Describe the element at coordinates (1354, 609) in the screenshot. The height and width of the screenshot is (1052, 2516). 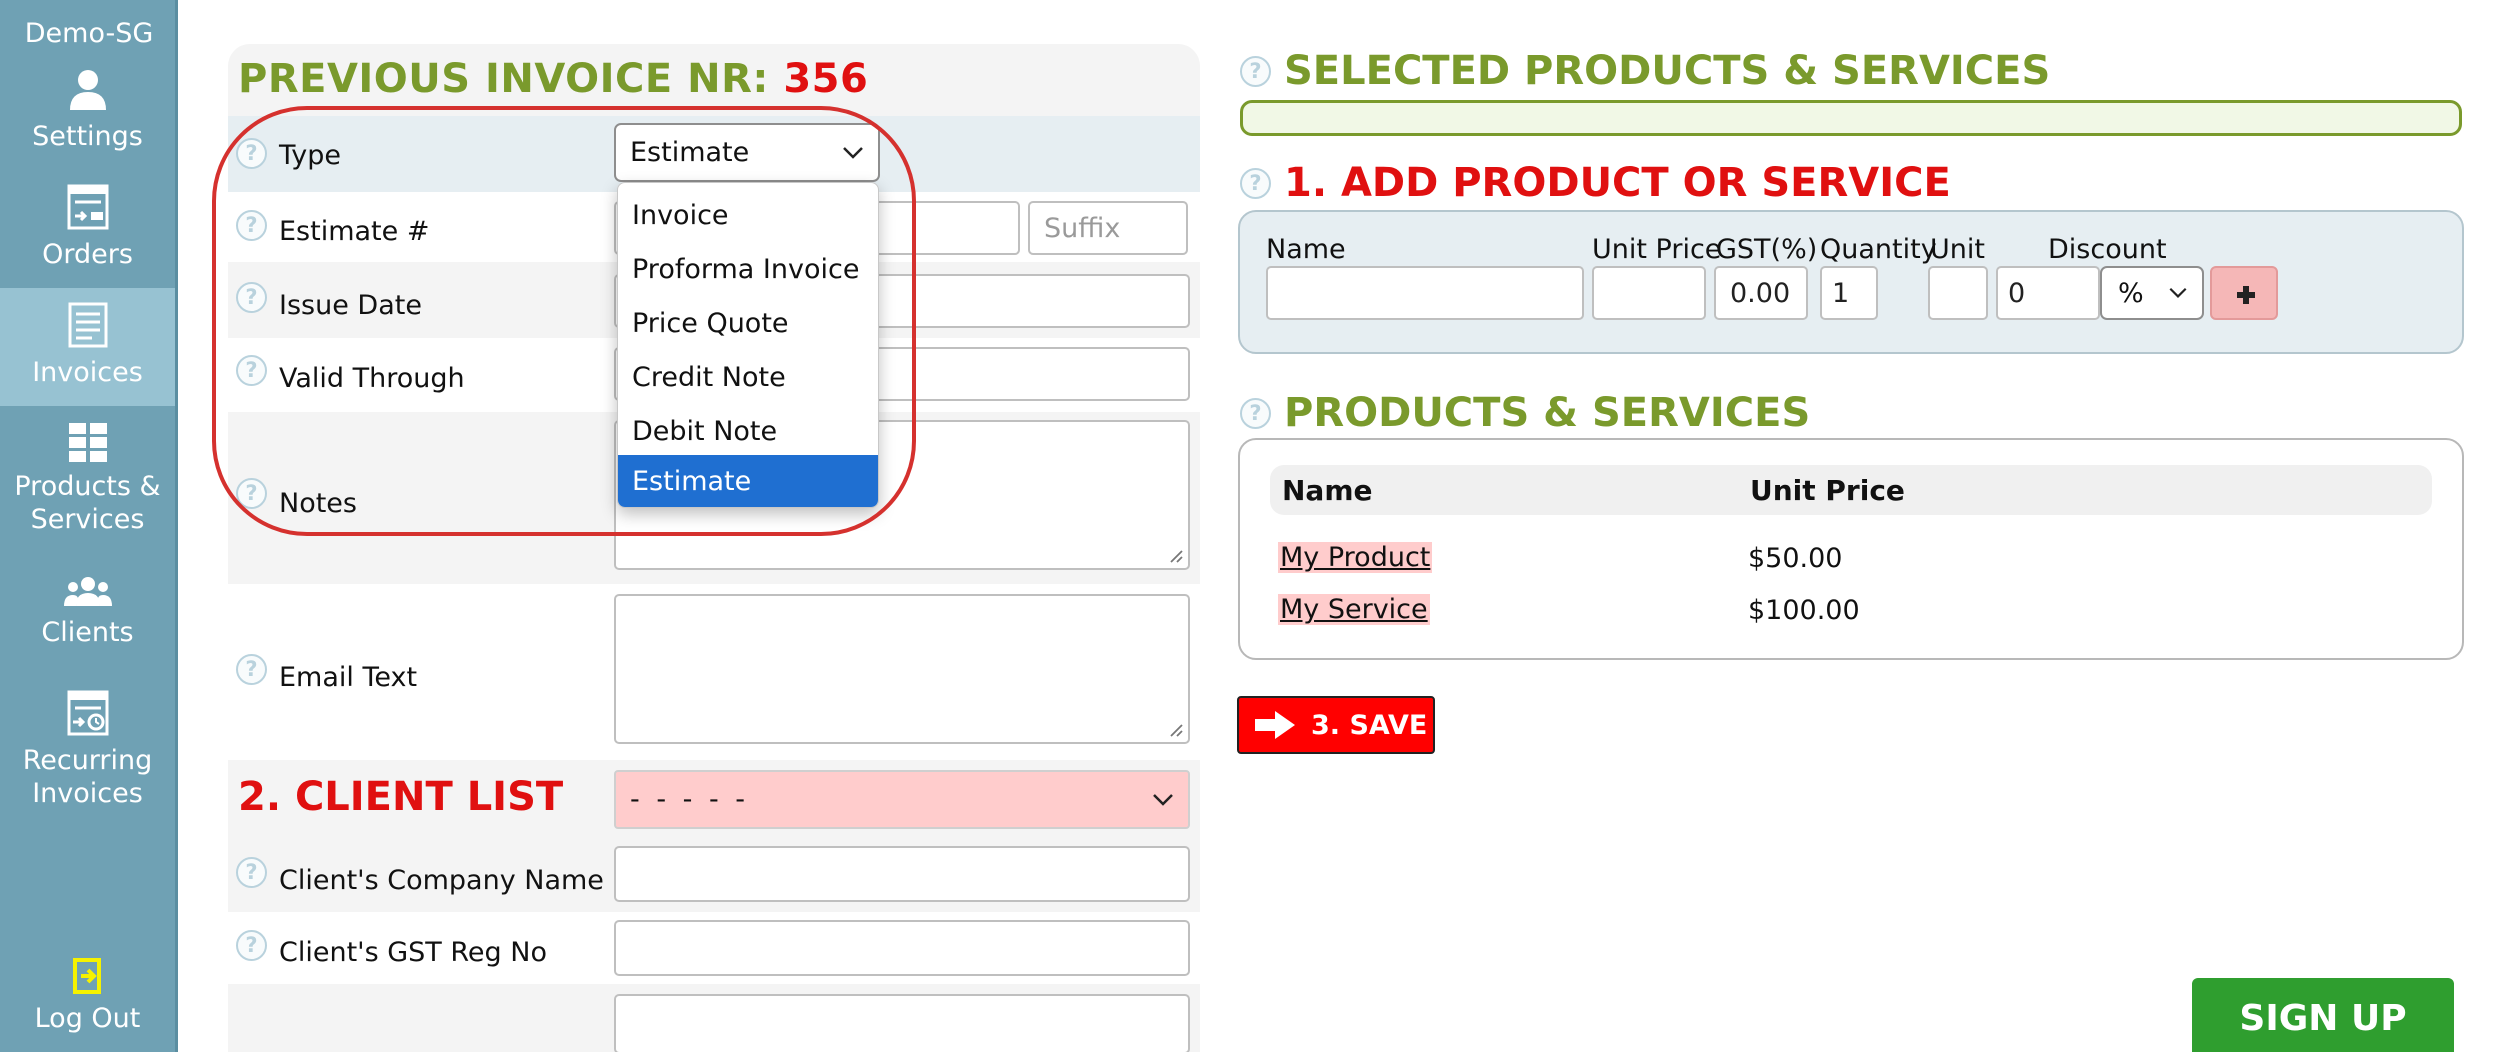
I see `product-link-my-service: My Service` at that location.